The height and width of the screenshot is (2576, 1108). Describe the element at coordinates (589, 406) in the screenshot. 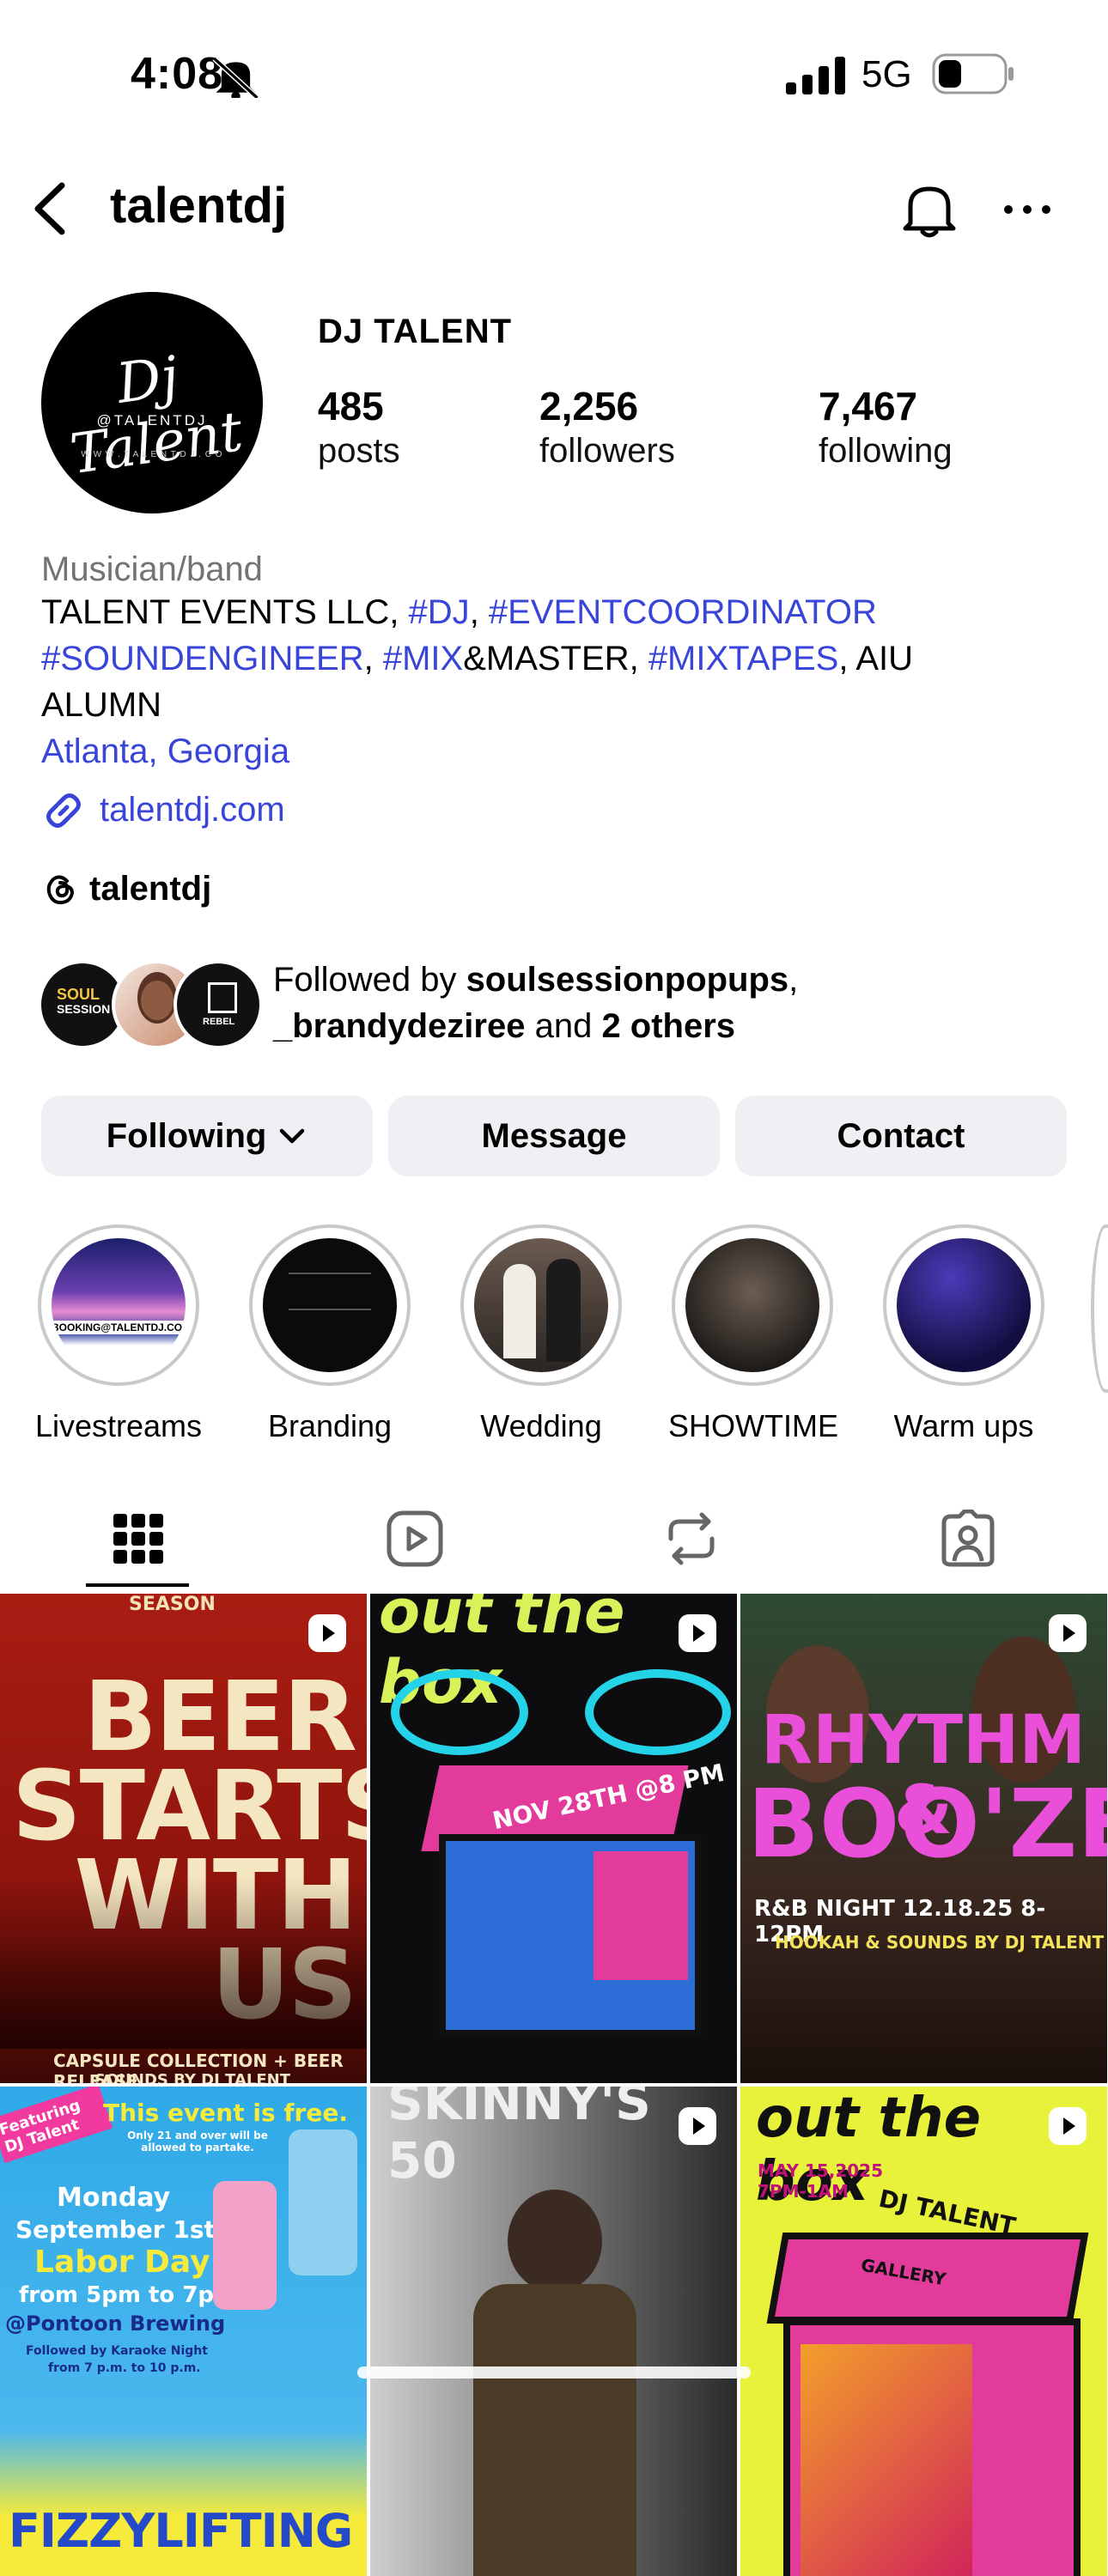

I see `stat-value: 2,256` at that location.